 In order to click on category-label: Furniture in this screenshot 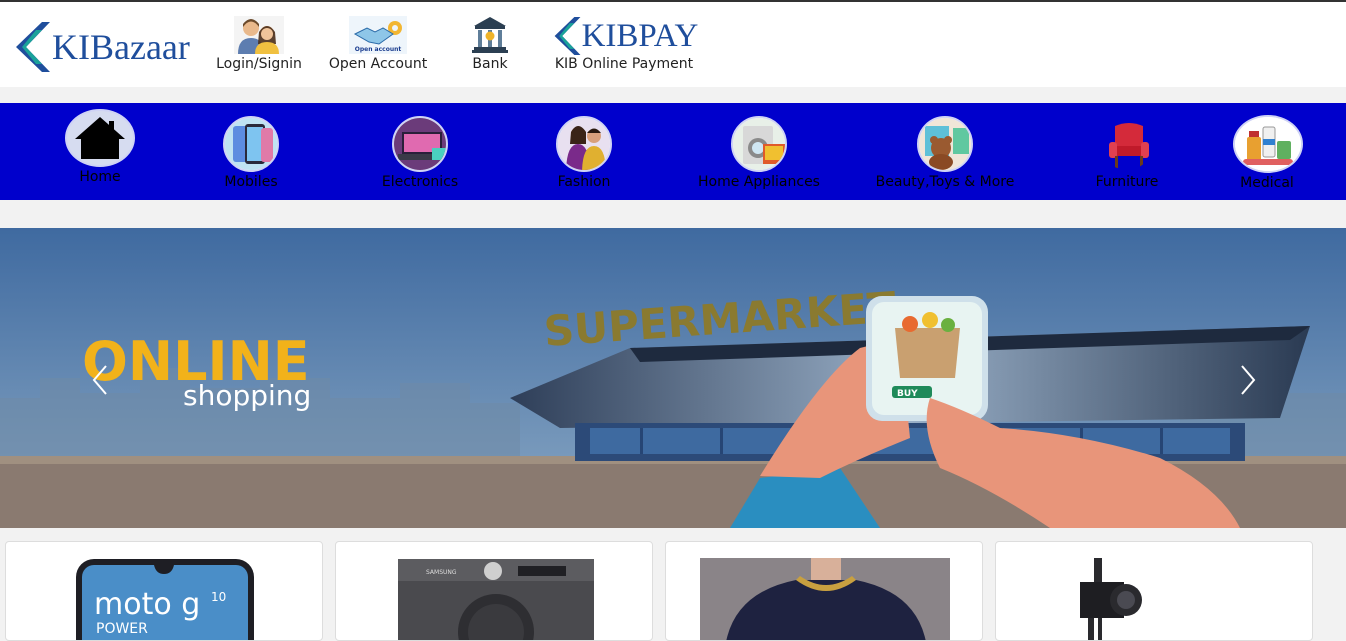, I will do `click(1127, 182)`.